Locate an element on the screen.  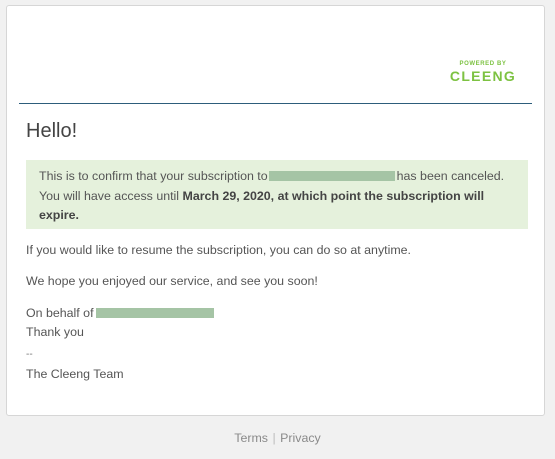
greeting-heading: Hello! is located at coordinates (52, 131).